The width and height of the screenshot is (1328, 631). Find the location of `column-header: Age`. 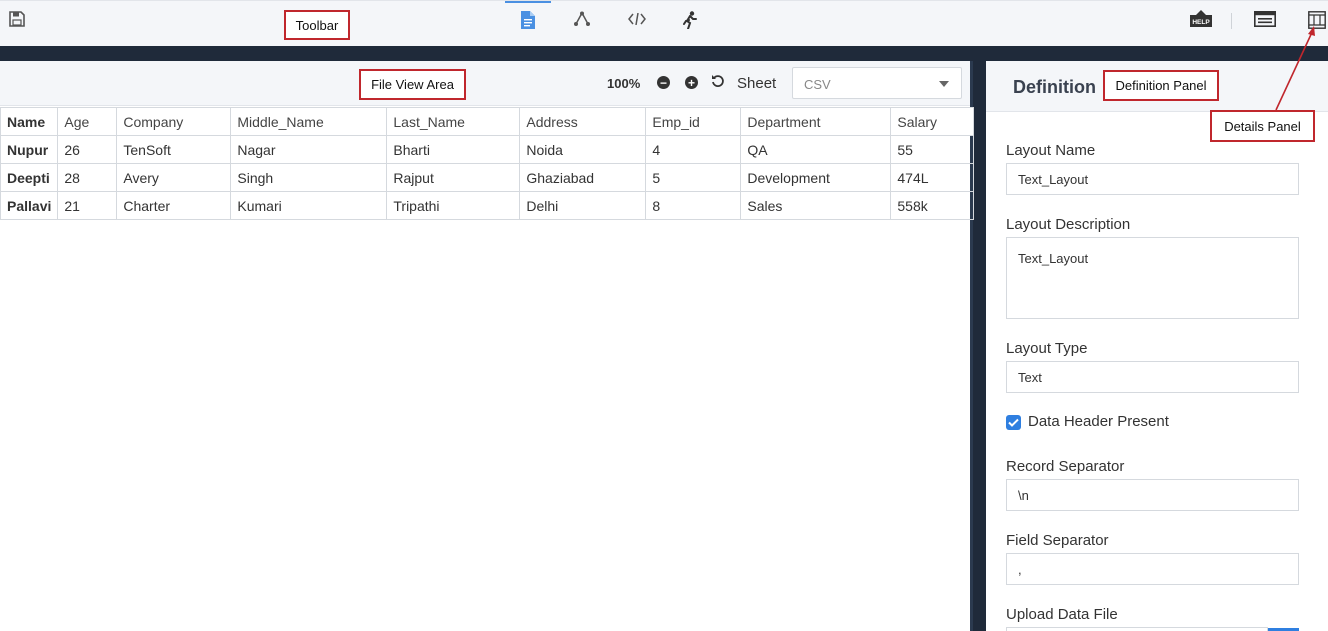

column-header: Age is located at coordinates (87, 121).